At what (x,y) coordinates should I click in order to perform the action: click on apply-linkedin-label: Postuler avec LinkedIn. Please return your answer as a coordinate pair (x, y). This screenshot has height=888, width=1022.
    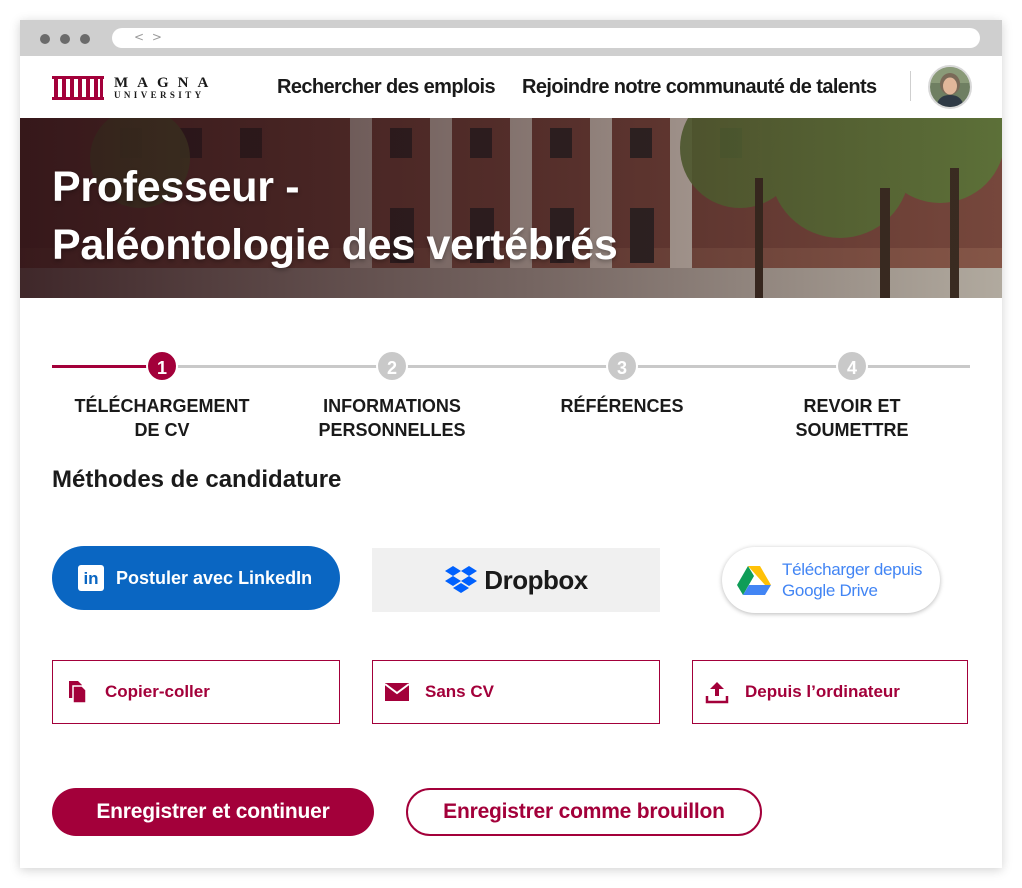
    Looking at the image, I should click on (214, 577).